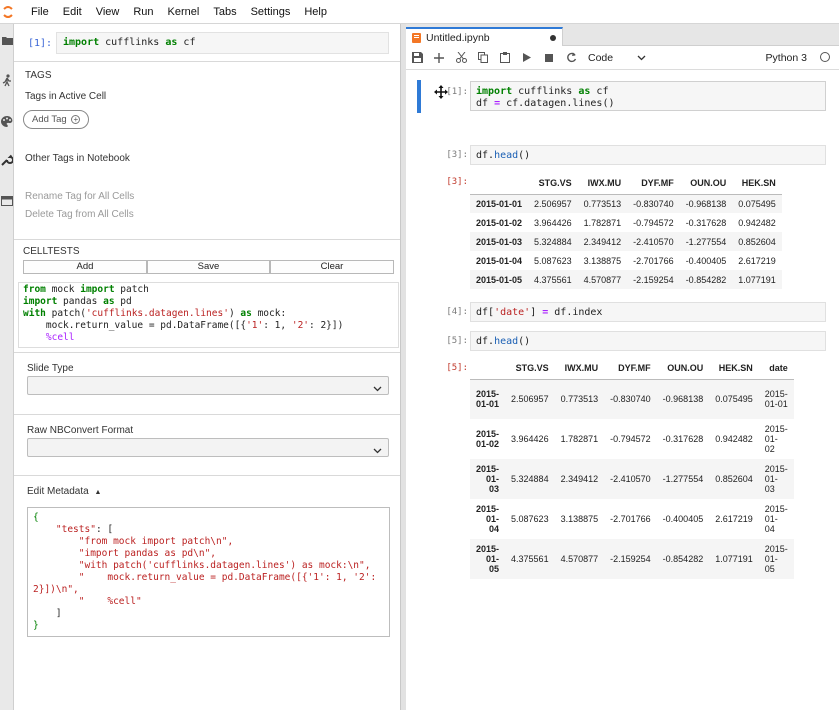 This screenshot has width=839, height=710. I want to click on nbconvert-label: Raw NBConvert Format, so click(80, 430).